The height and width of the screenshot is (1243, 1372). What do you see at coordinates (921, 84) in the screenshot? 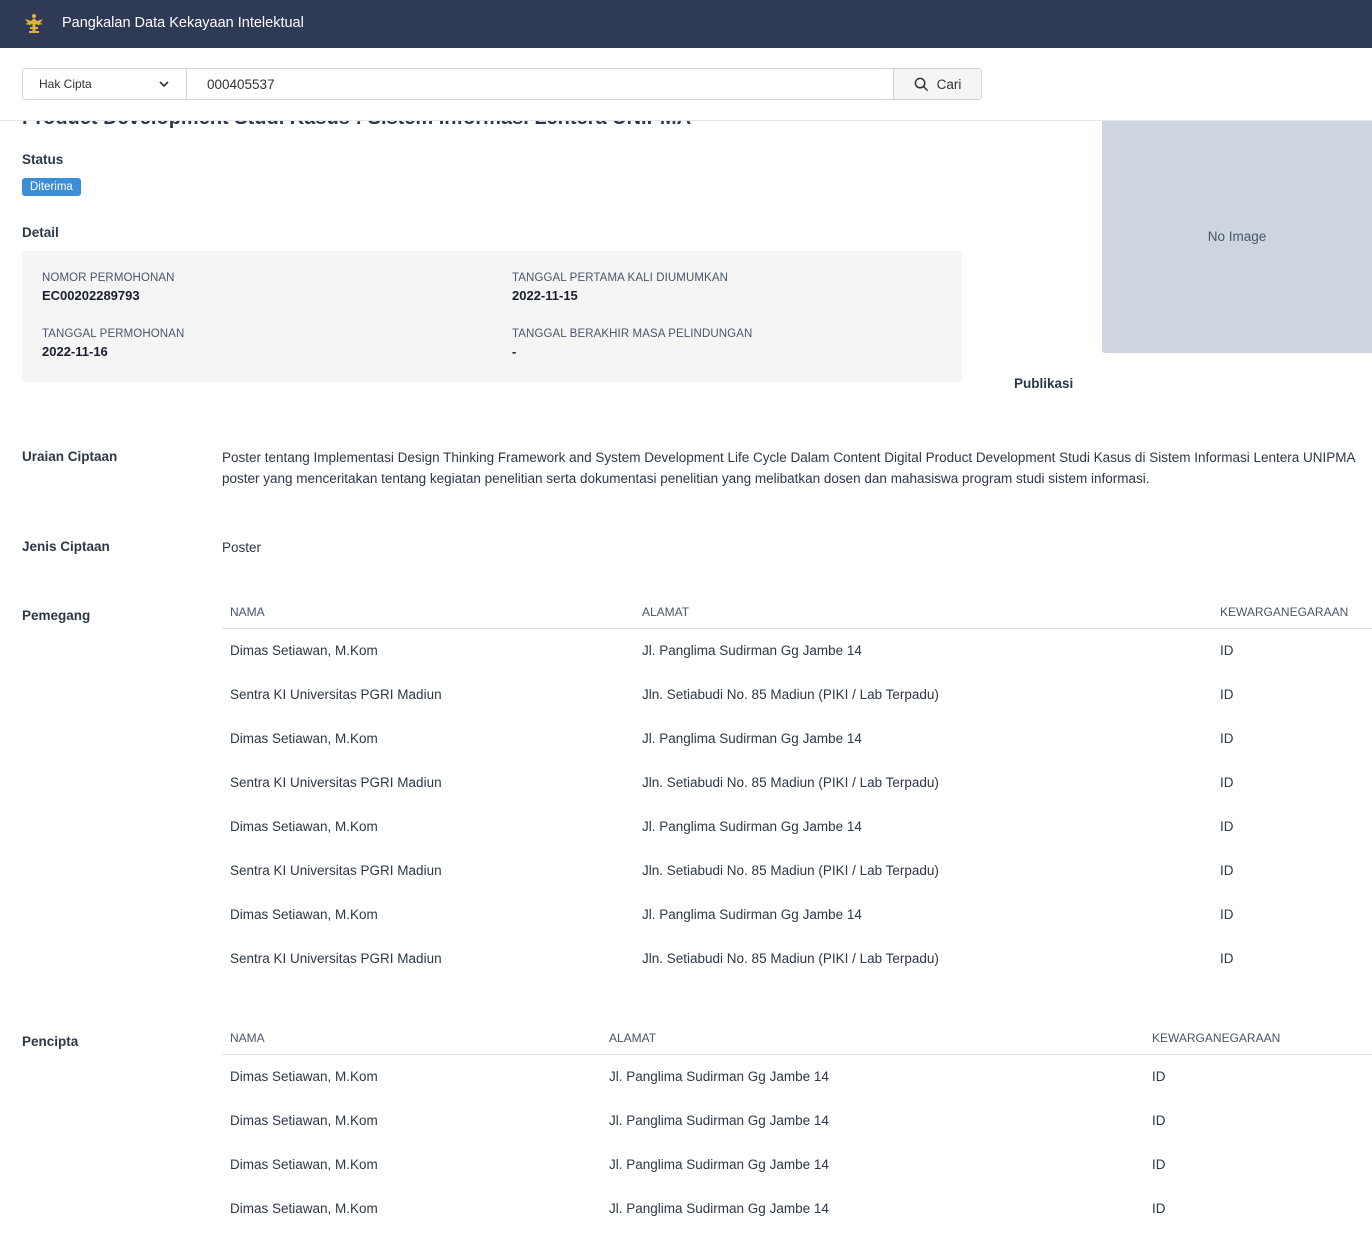
I see `search-icon` at bounding box center [921, 84].